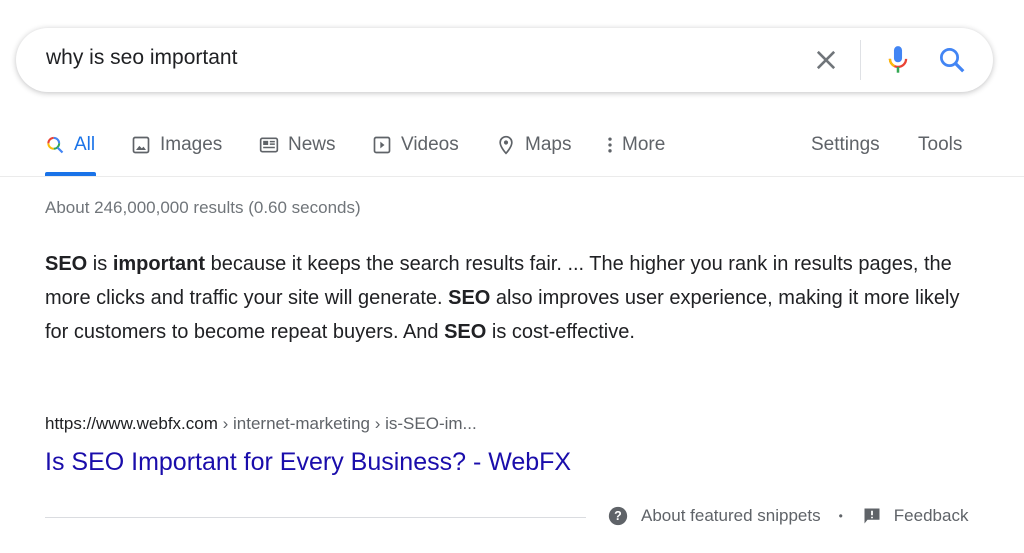 This screenshot has height=553, width=1024. I want to click on search-multicolor-icon, so click(55, 145).